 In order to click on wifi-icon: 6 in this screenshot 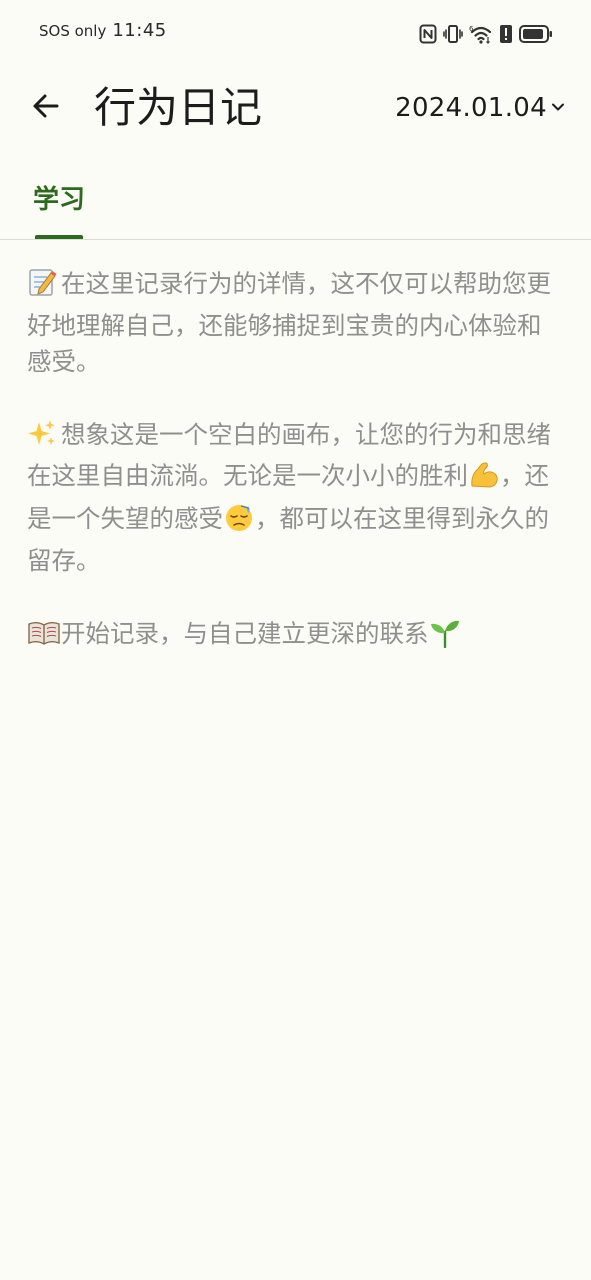, I will do `click(481, 34)`.